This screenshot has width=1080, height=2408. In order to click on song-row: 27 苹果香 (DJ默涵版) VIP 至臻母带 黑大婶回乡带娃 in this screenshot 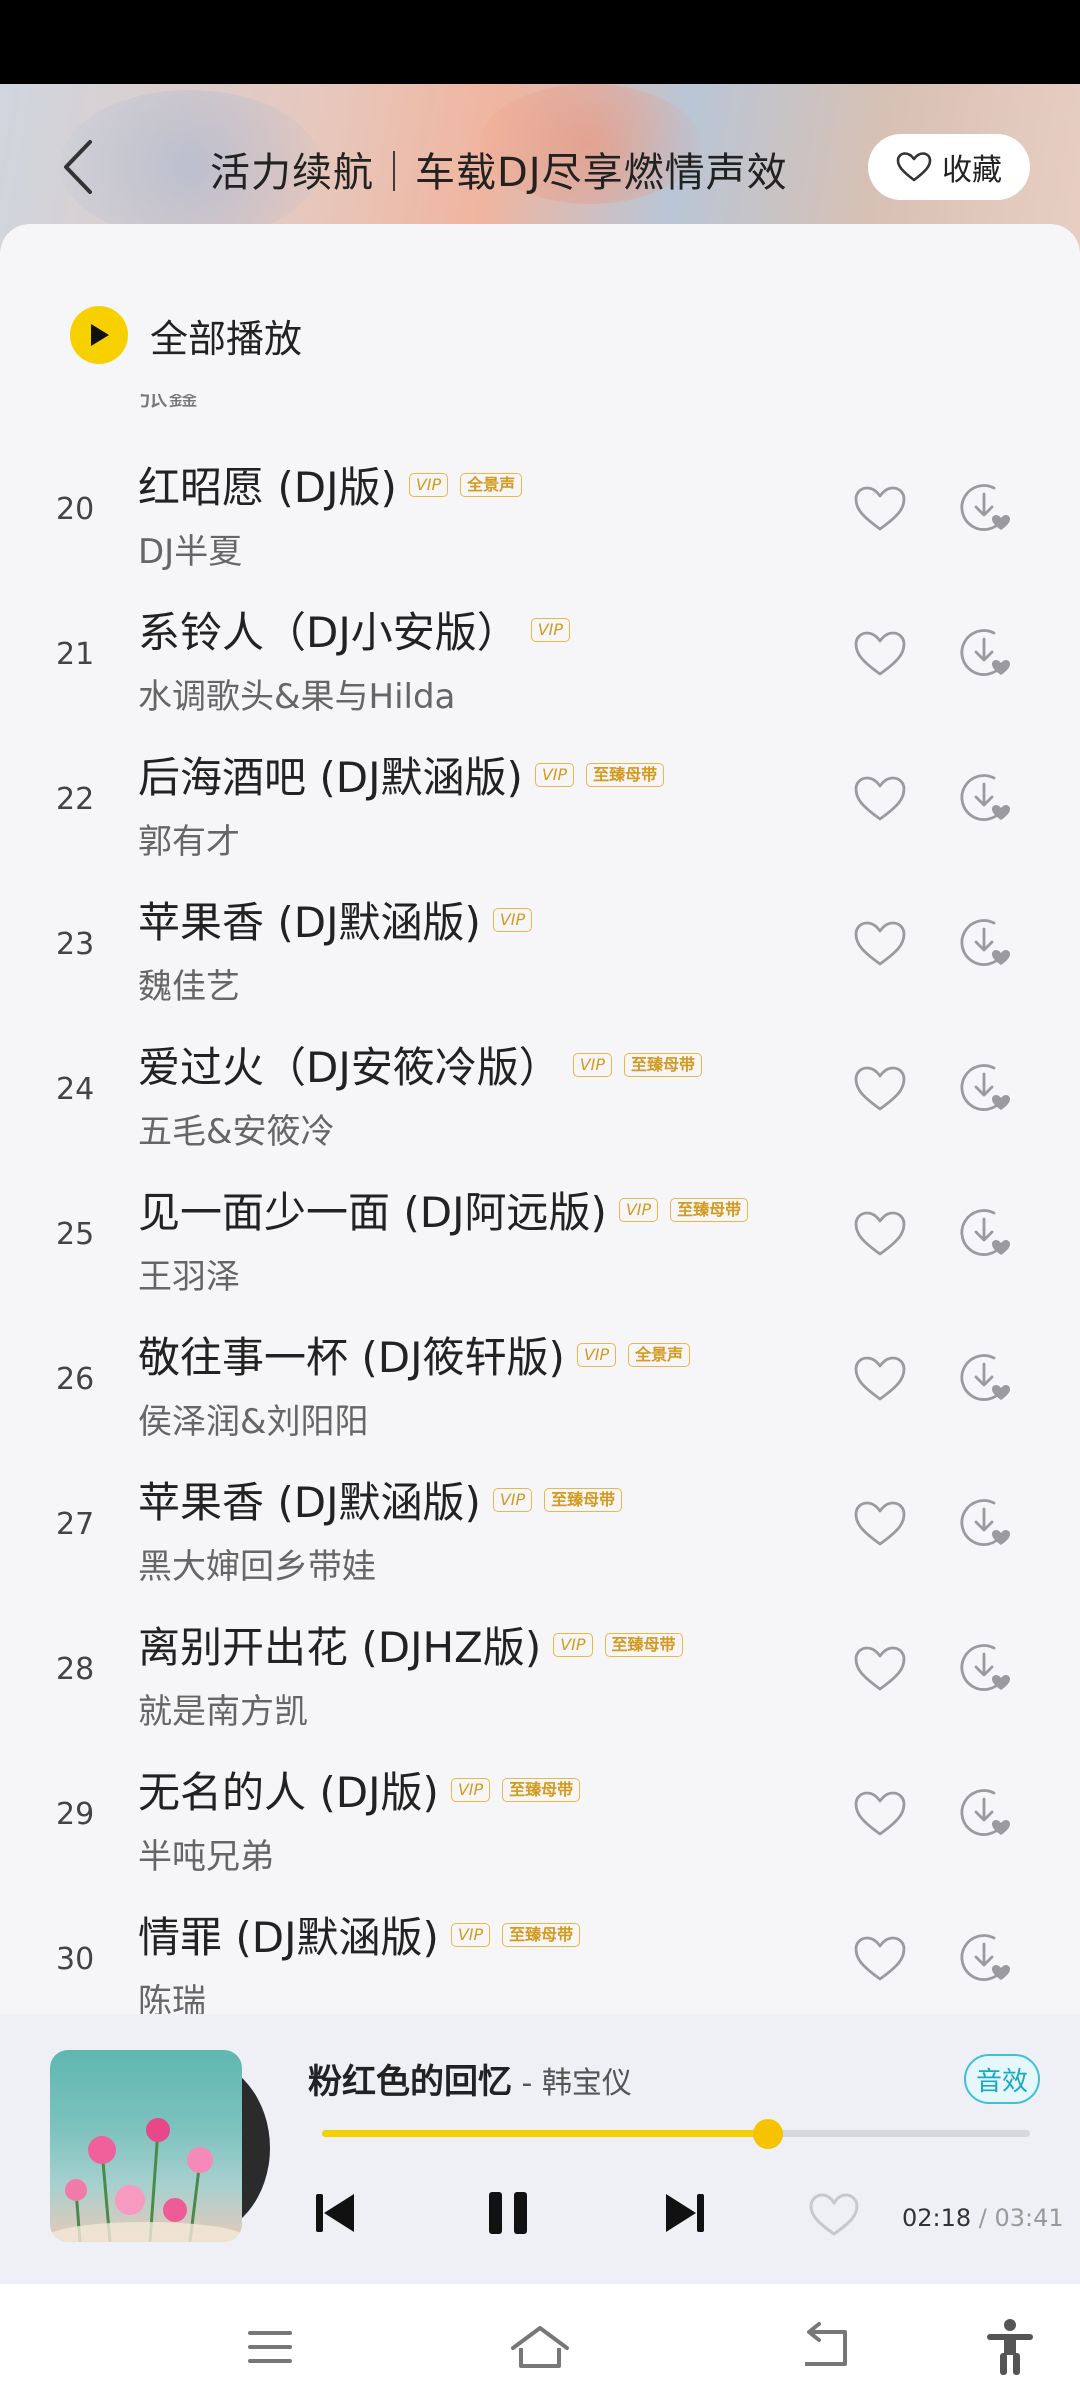, I will do `click(540, 1529)`.